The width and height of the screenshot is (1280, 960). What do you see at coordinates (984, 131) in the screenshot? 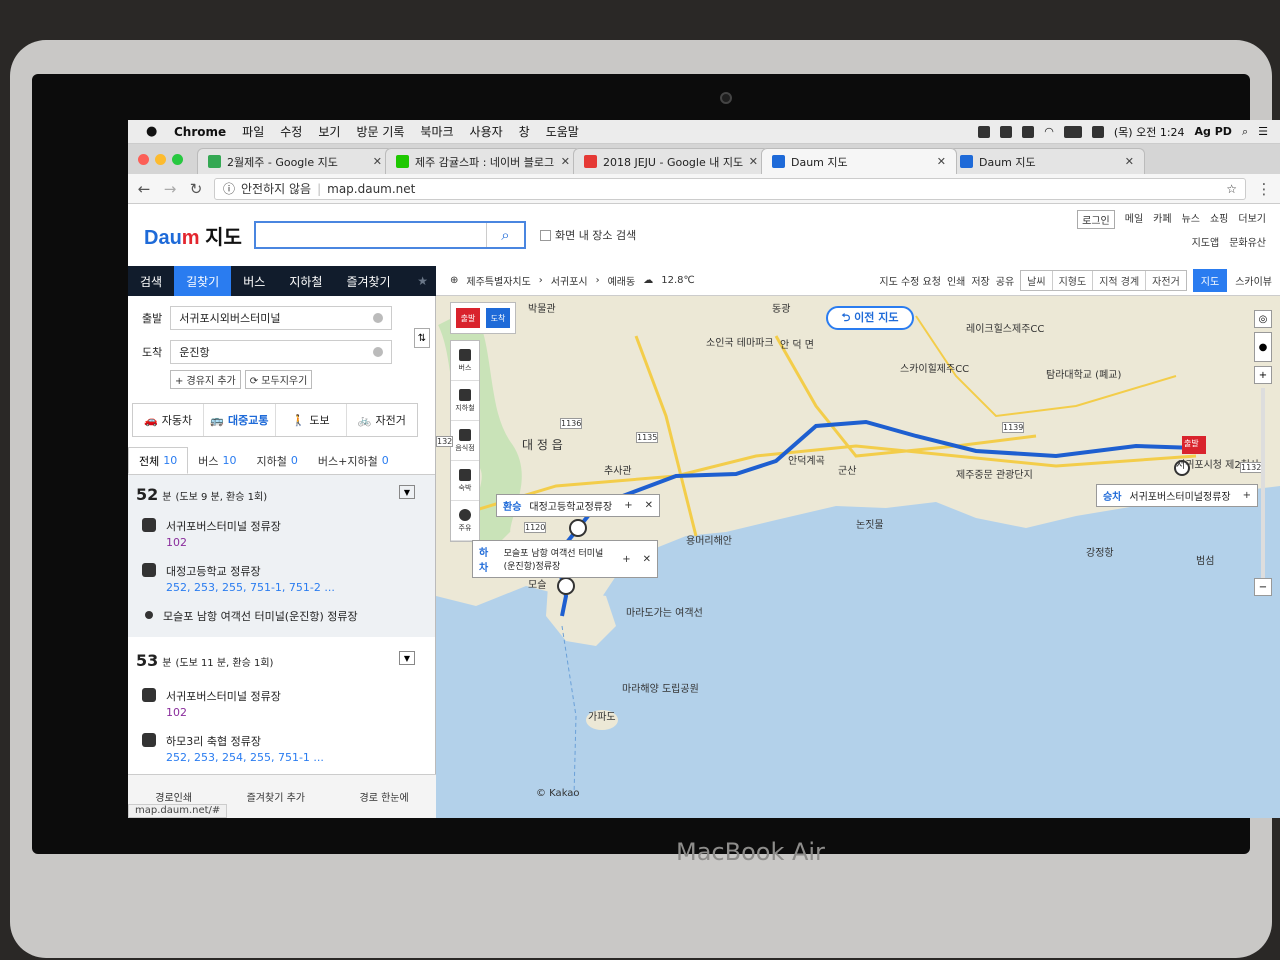
I see `facebook-icon` at bounding box center [984, 131].